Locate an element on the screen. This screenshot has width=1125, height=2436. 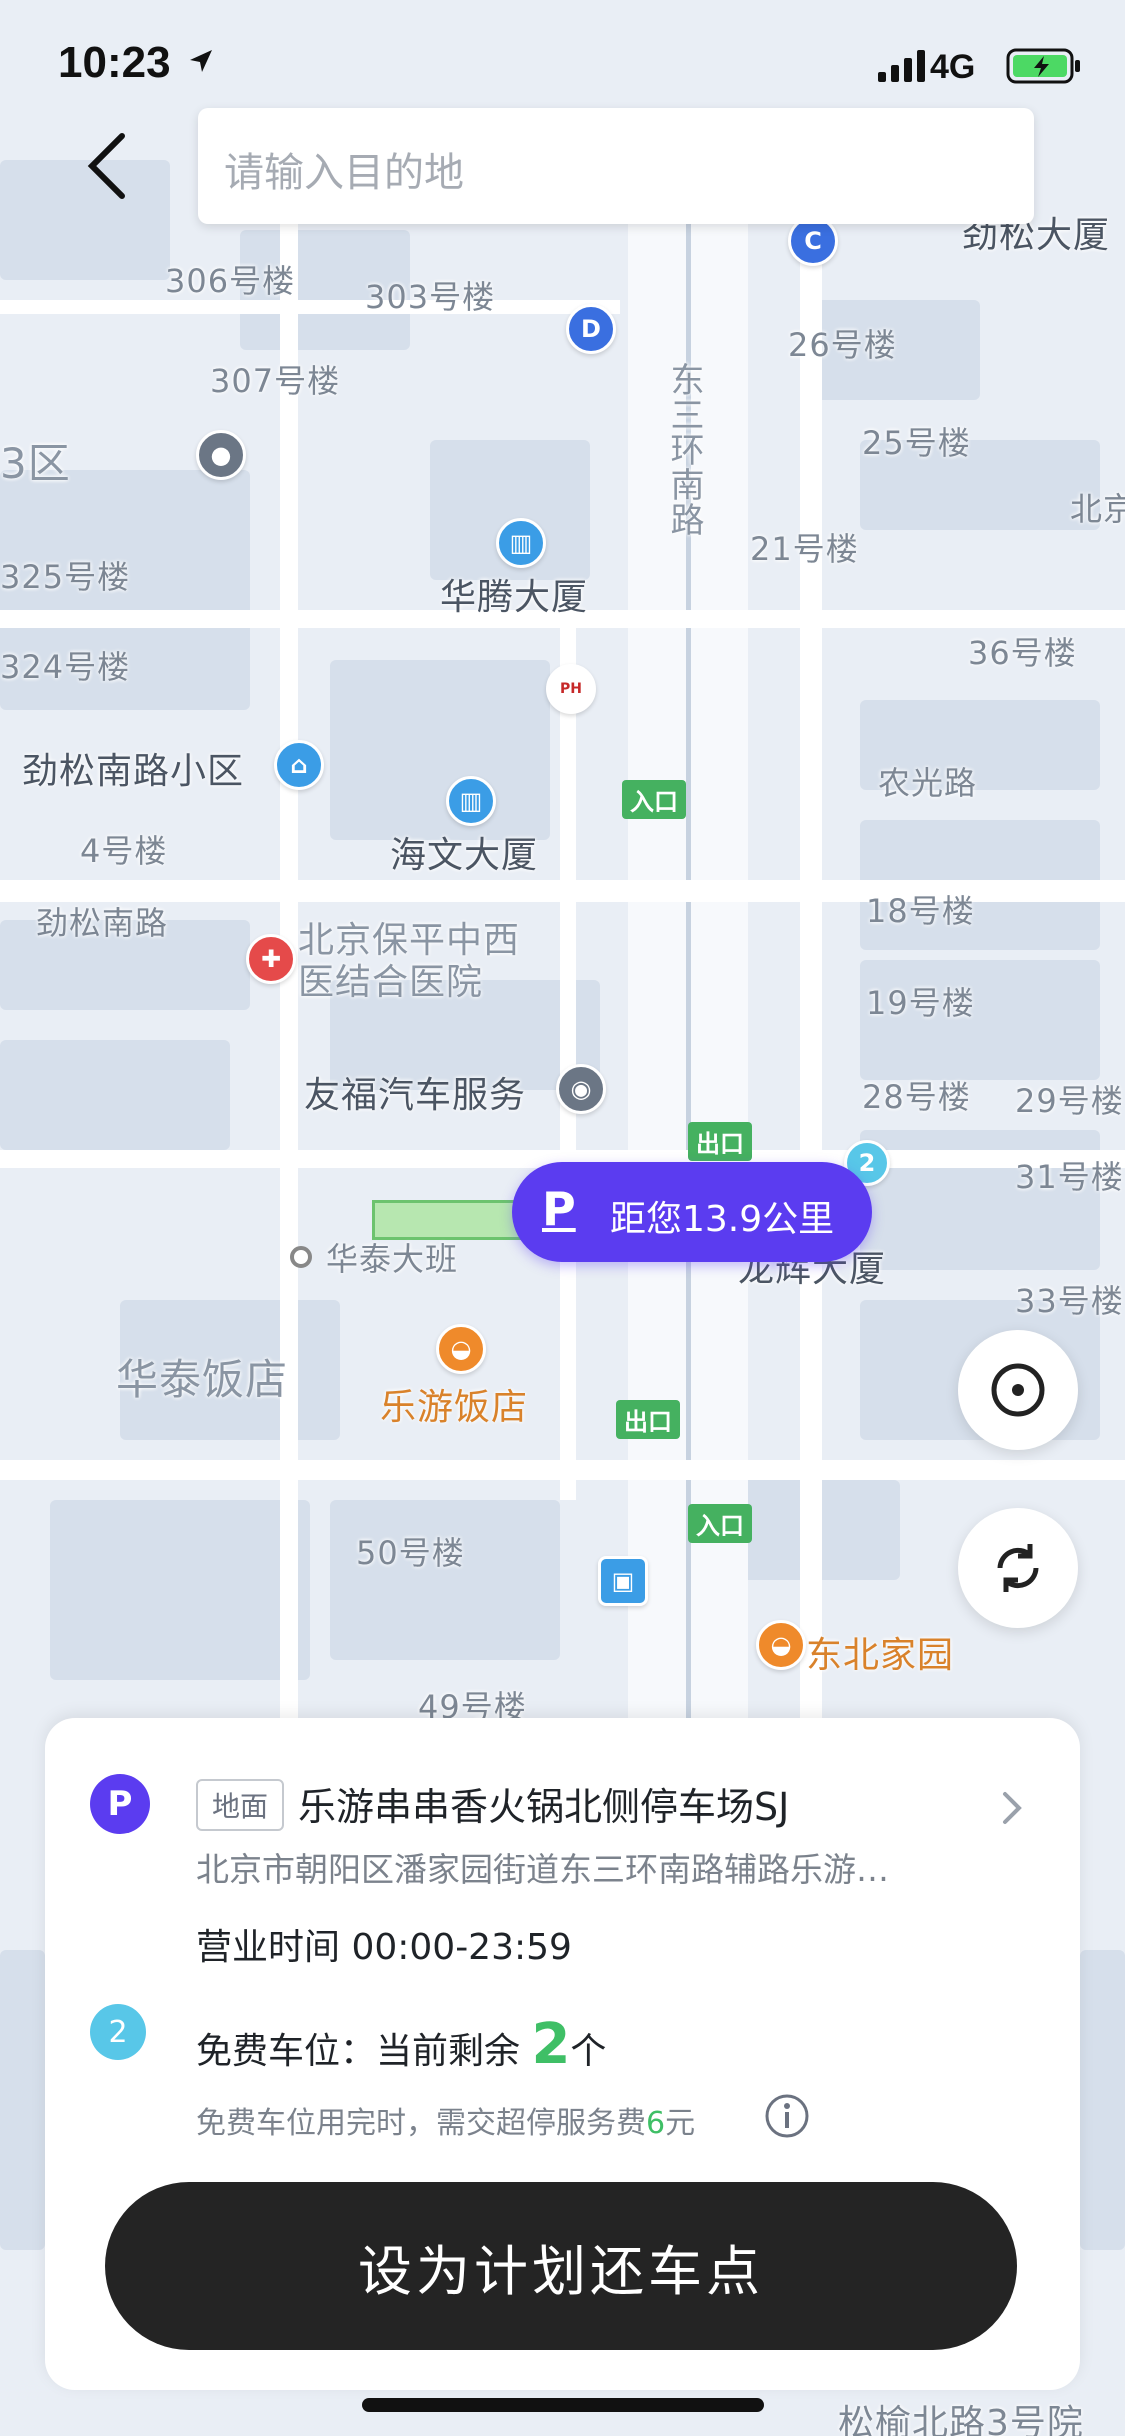
info-icon is located at coordinates (787, 2116).